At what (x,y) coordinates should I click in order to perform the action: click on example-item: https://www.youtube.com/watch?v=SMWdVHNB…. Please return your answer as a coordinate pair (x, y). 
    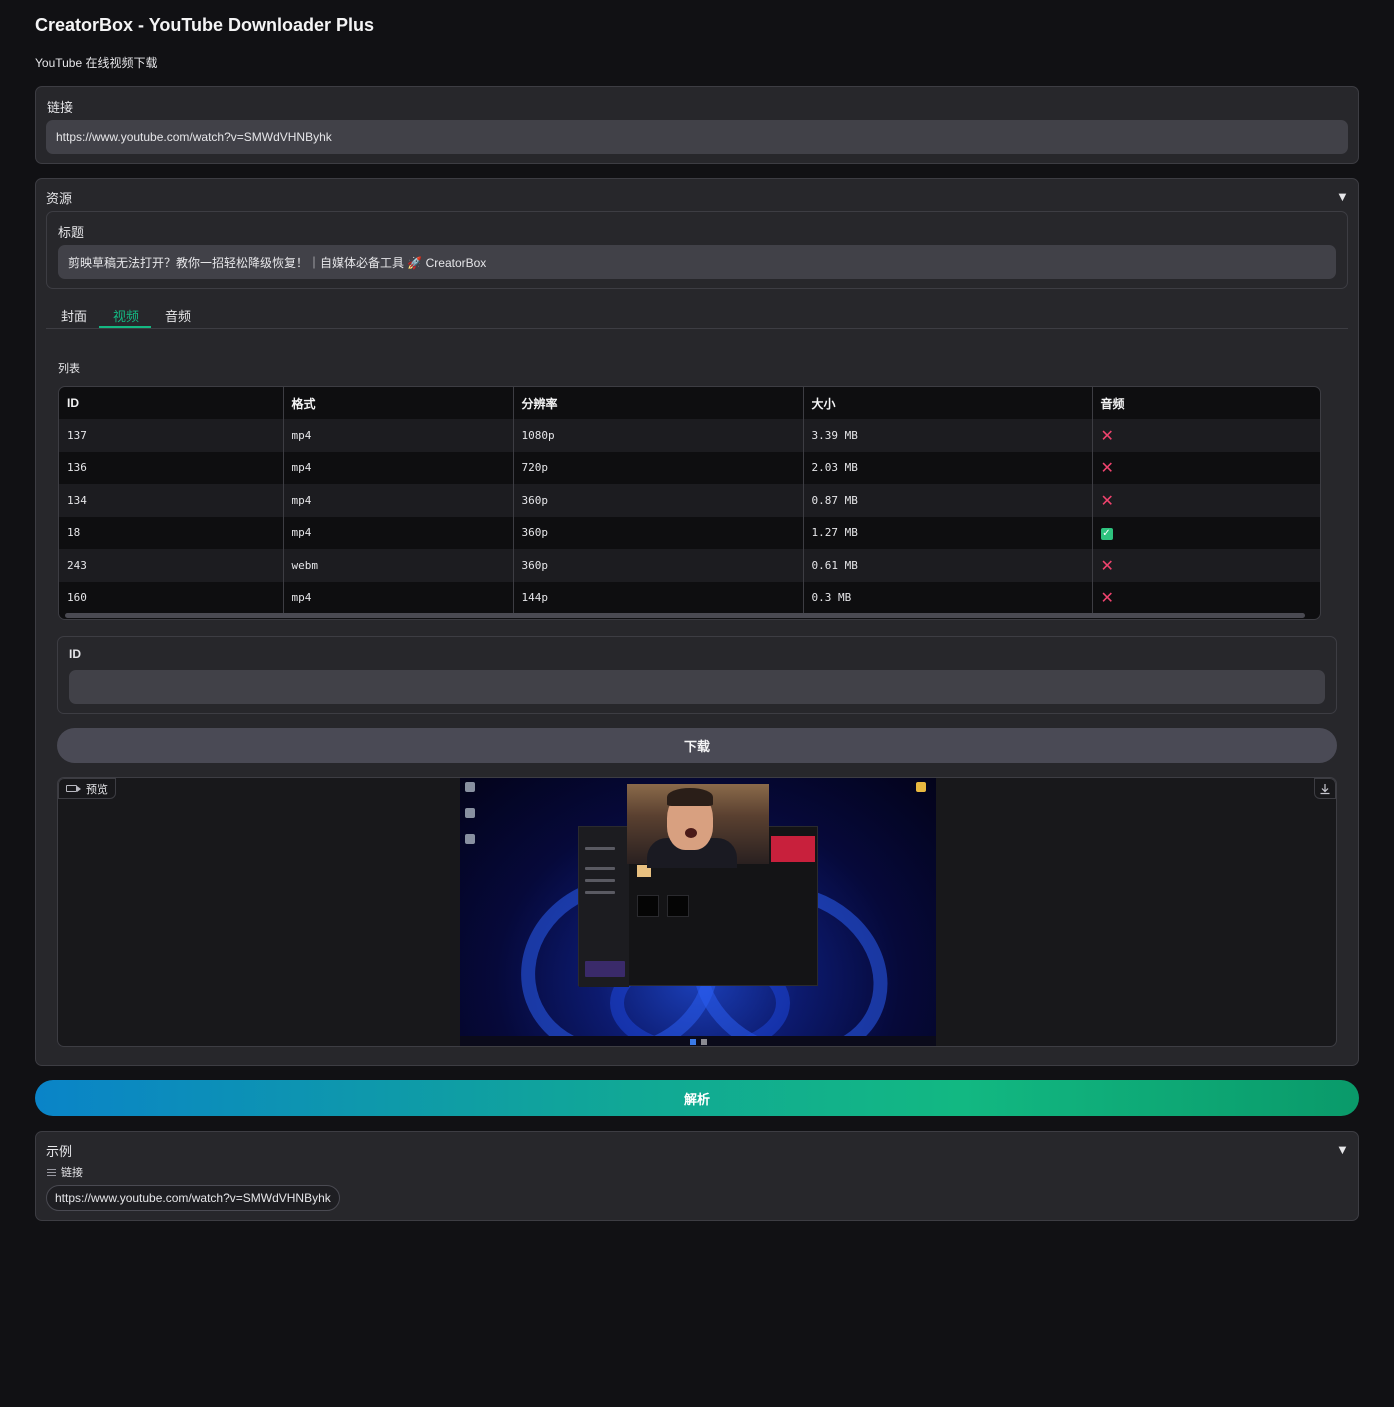
    Looking at the image, I should click on (193, 1198).